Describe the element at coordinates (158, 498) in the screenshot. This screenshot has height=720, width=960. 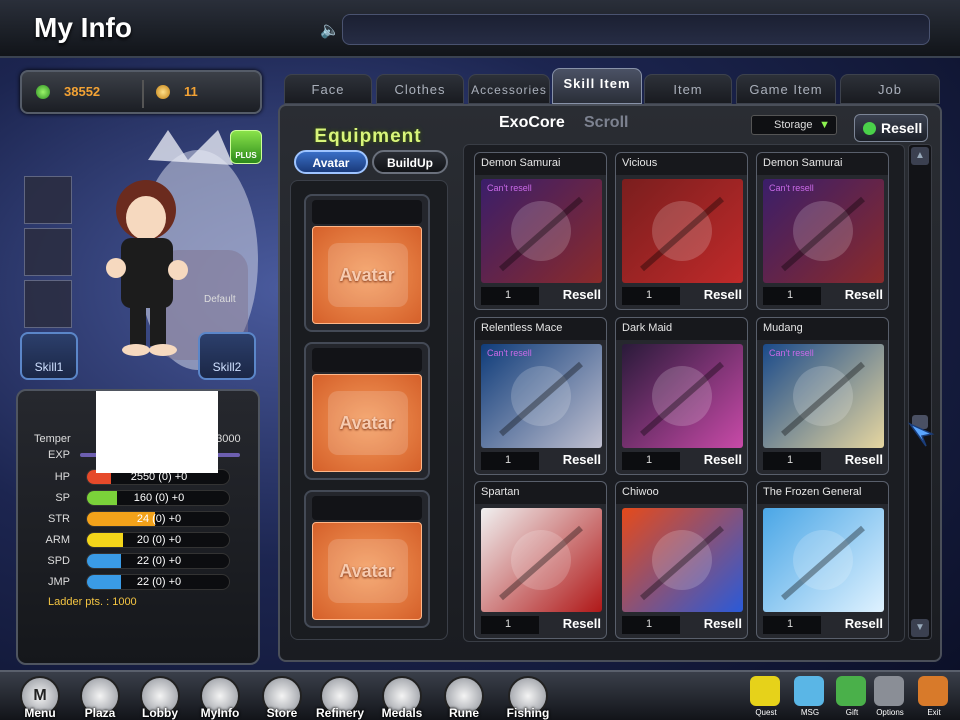
I see `stat-bar: 160 (0) +0` at that location.